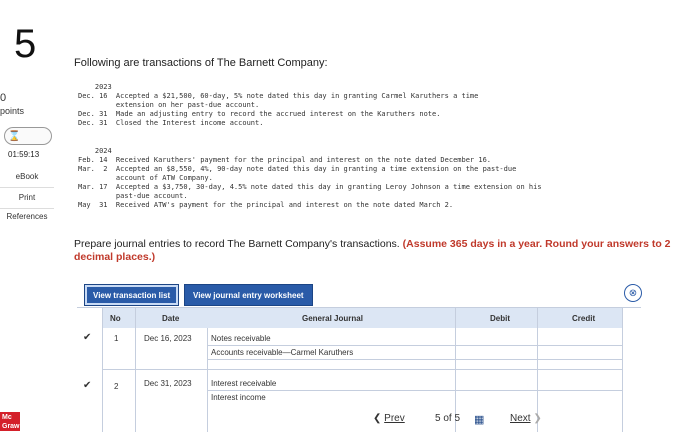  I want to click on mcgraw-logo: Mc Graw, so click(10, 421).